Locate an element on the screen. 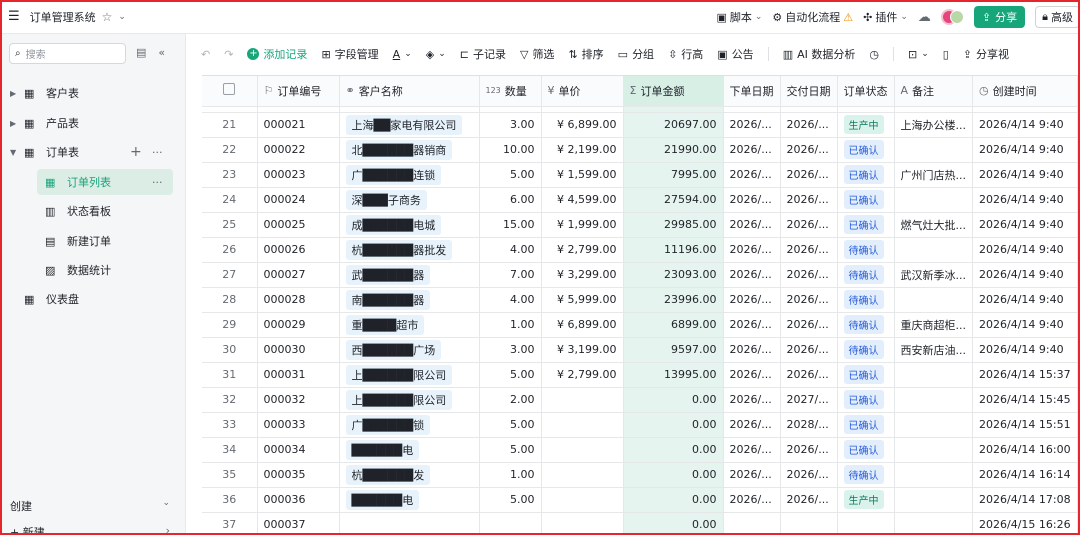  share-button: ⇪ 分享 is located at coordinates (999, 17).